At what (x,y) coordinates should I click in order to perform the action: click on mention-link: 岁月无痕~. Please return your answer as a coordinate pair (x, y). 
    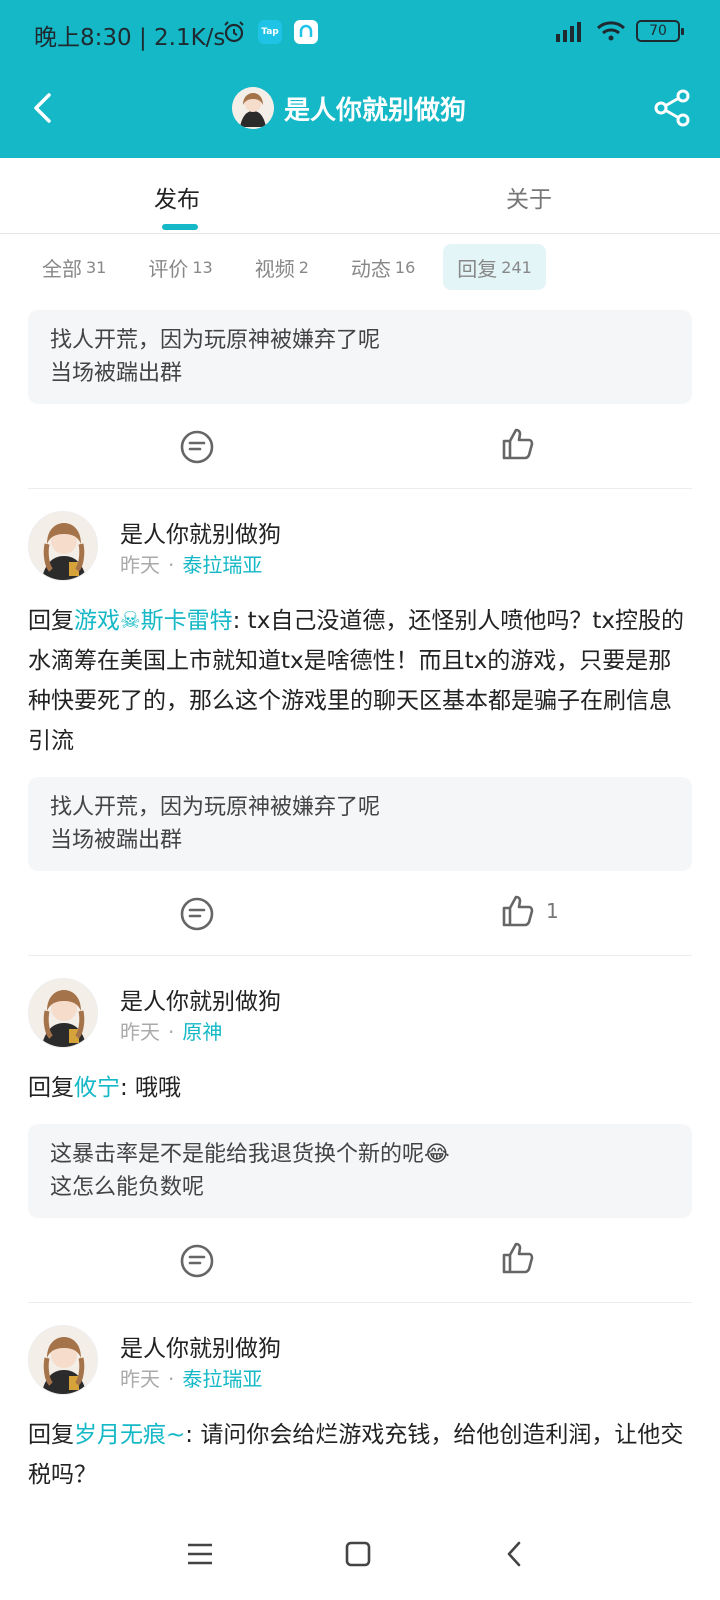
    Looking at the image, I should click on (129, 1435).